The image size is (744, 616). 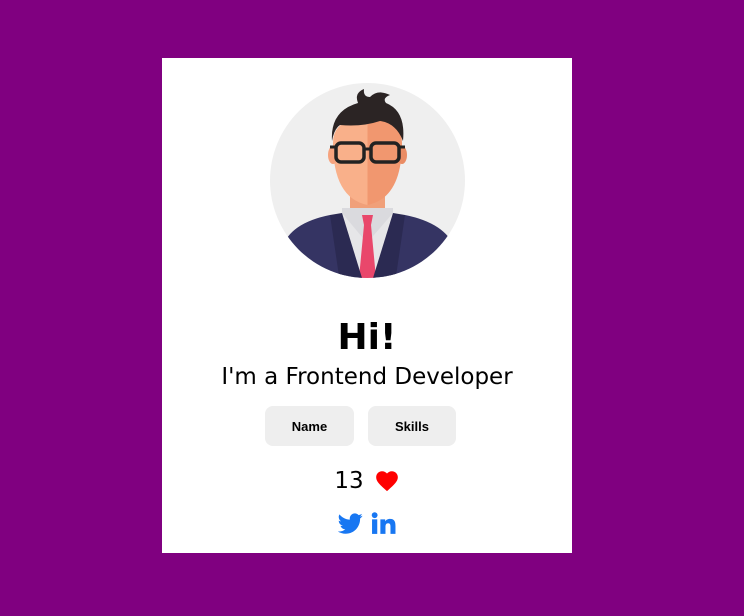 I want to click on name-button: Name, so click(x=309, y=426).